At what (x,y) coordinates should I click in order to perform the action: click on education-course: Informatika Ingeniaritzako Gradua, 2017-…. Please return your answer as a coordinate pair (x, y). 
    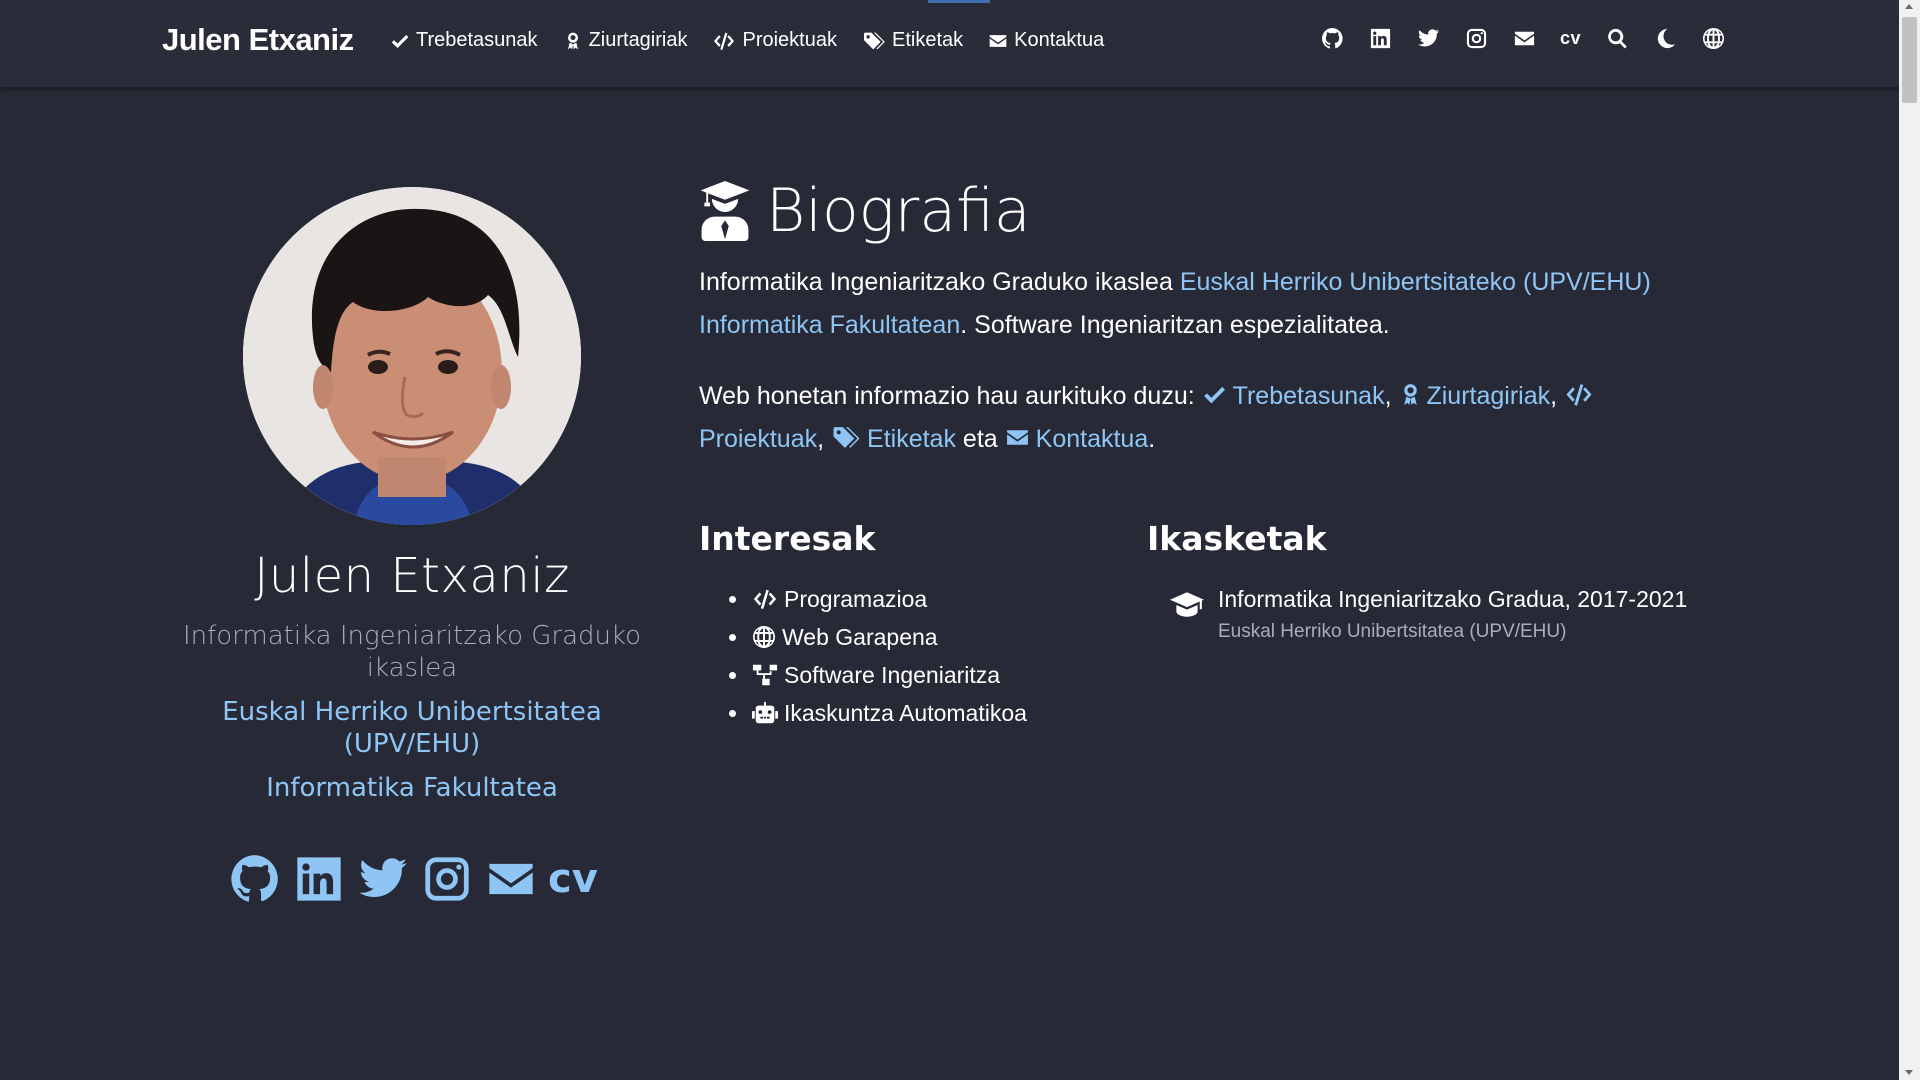
    Looking at the image, I should click on (1453, 599).